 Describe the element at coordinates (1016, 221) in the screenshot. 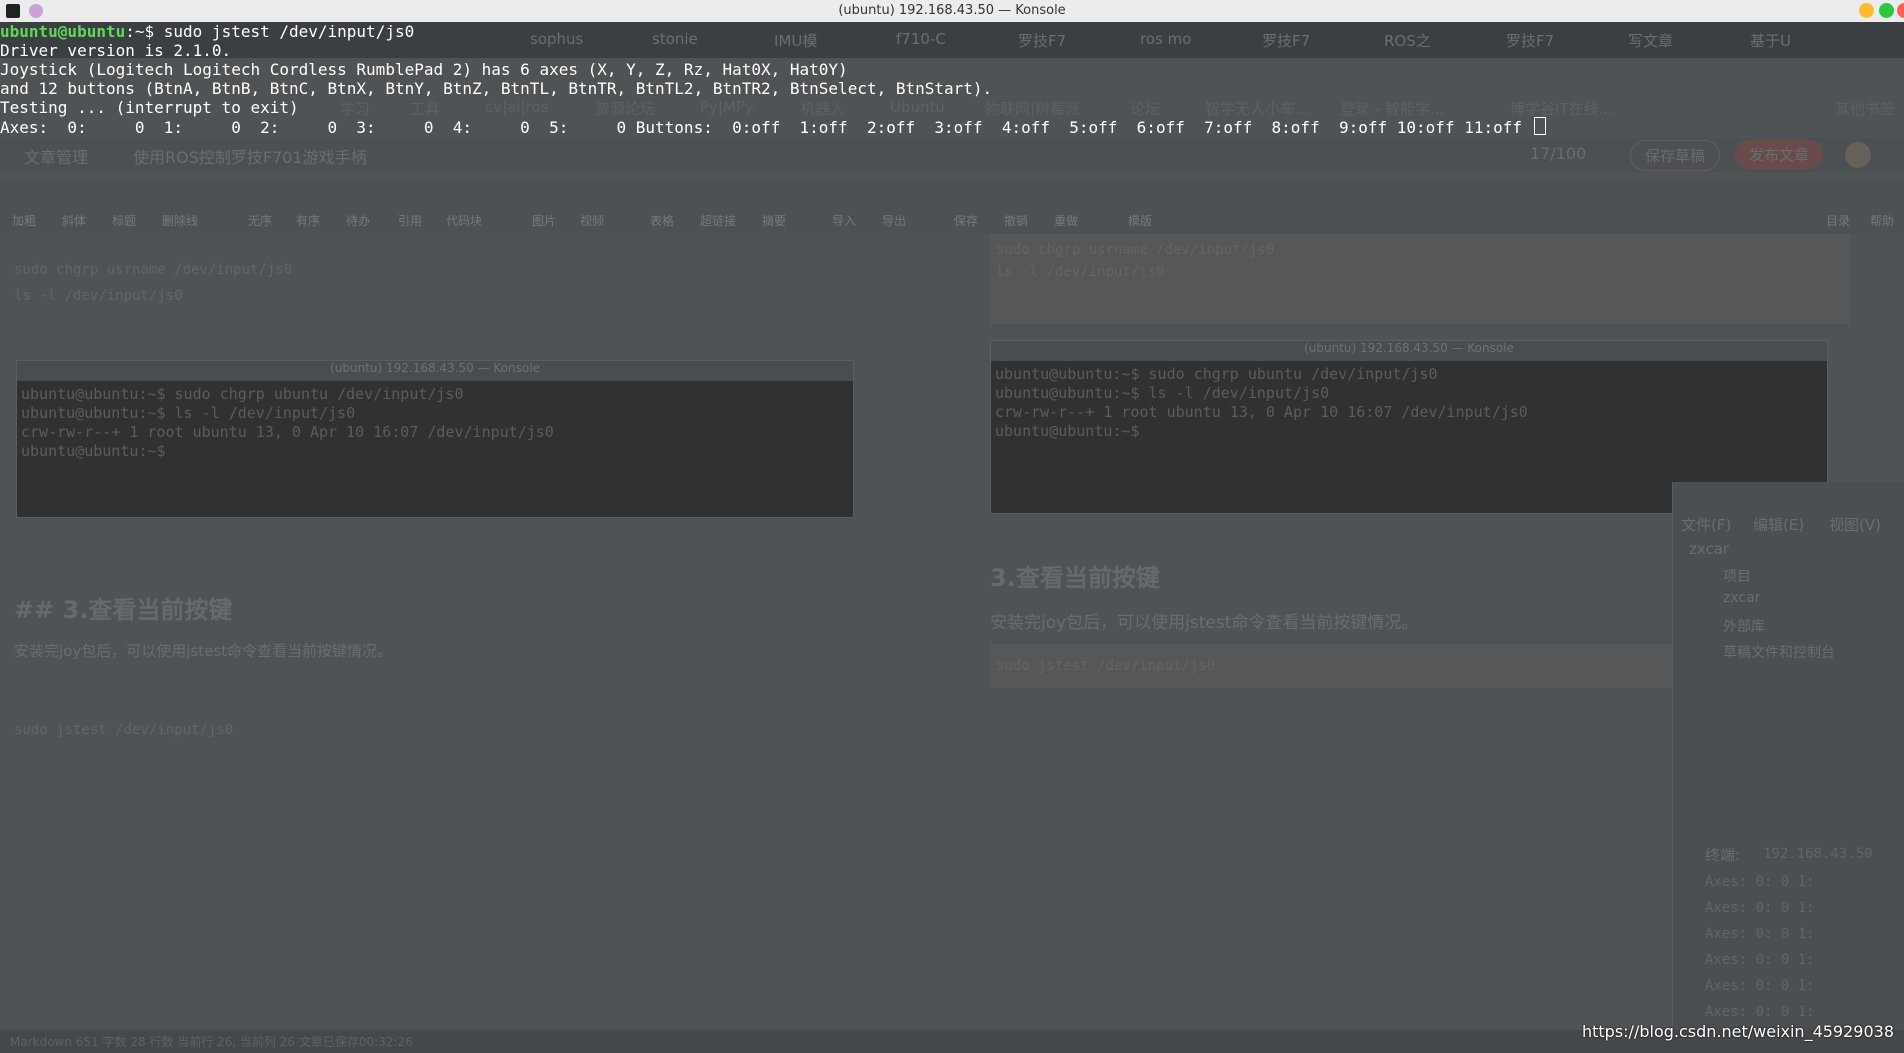

I see `background-toolbar-item: 撤销` at that location.